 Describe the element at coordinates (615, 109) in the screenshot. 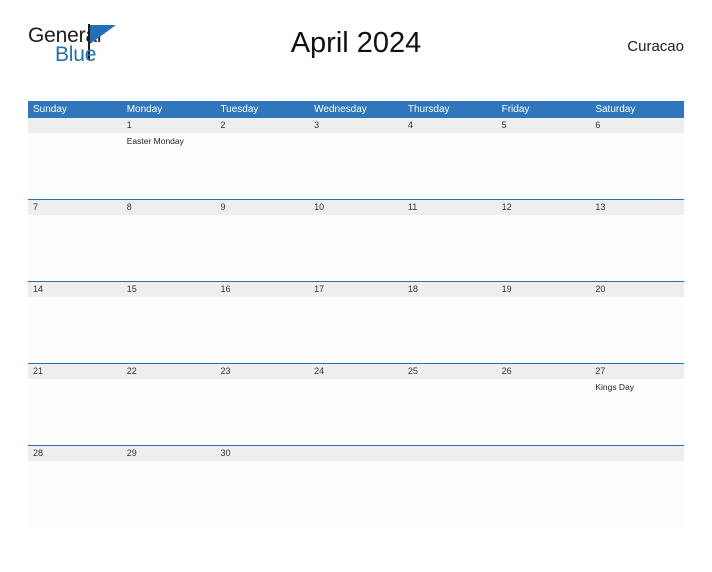

I see `weekday-header-saturday: Saturday` at that location.